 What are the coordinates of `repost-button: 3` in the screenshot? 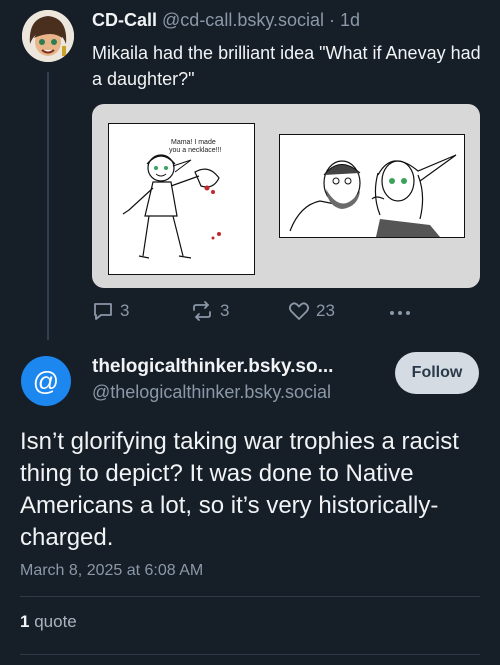 It's located at (209, 311).